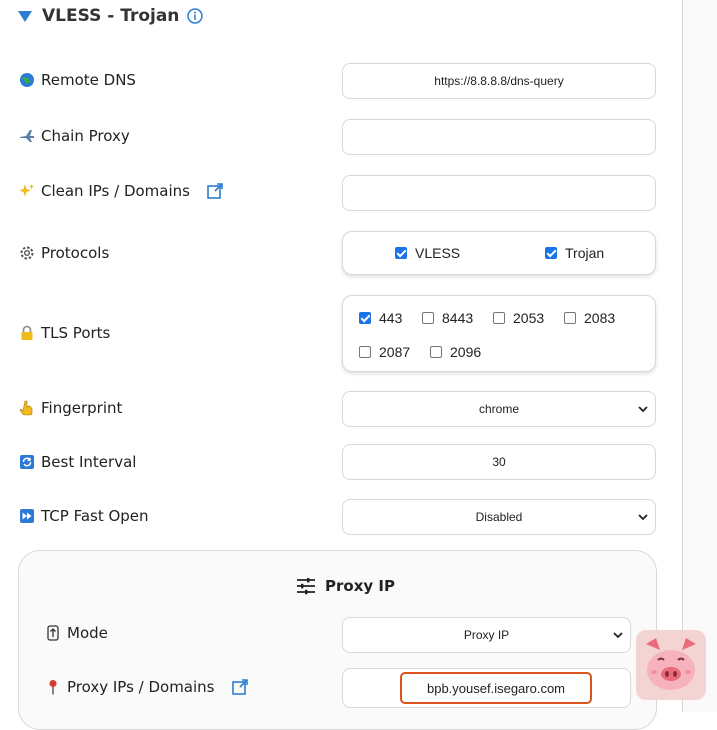  I want to click on fingerprint-label-row: Fingerprint, so click(70, 408).